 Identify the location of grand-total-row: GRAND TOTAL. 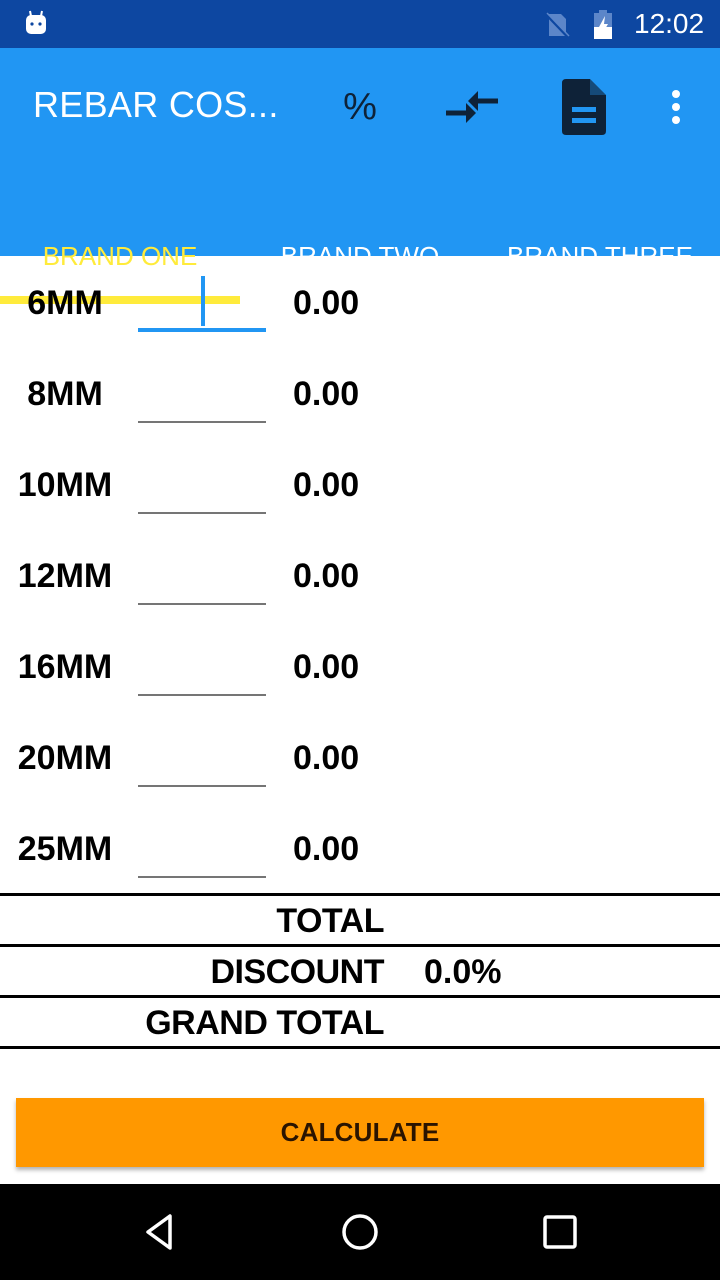
(360, 1022).